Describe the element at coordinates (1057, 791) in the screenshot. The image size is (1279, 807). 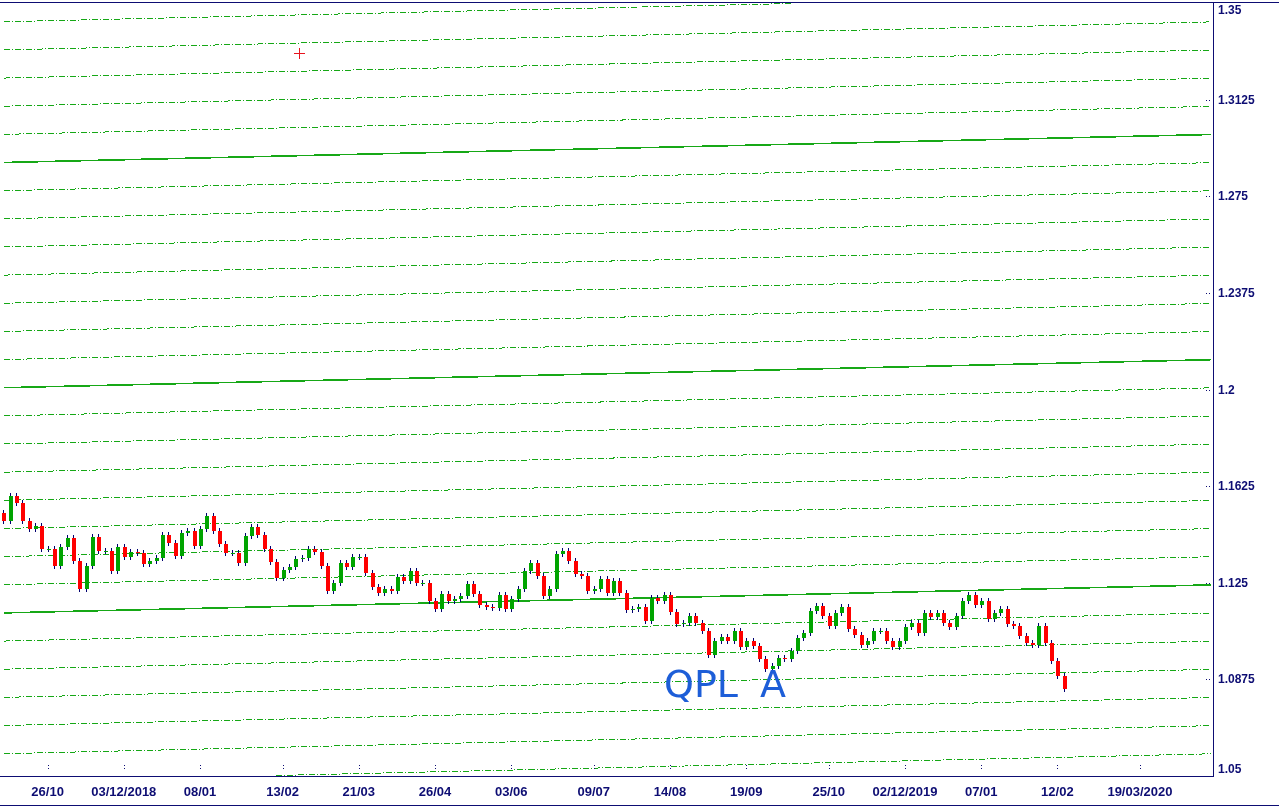
I see `x-axis-label: 12/02` at that location.